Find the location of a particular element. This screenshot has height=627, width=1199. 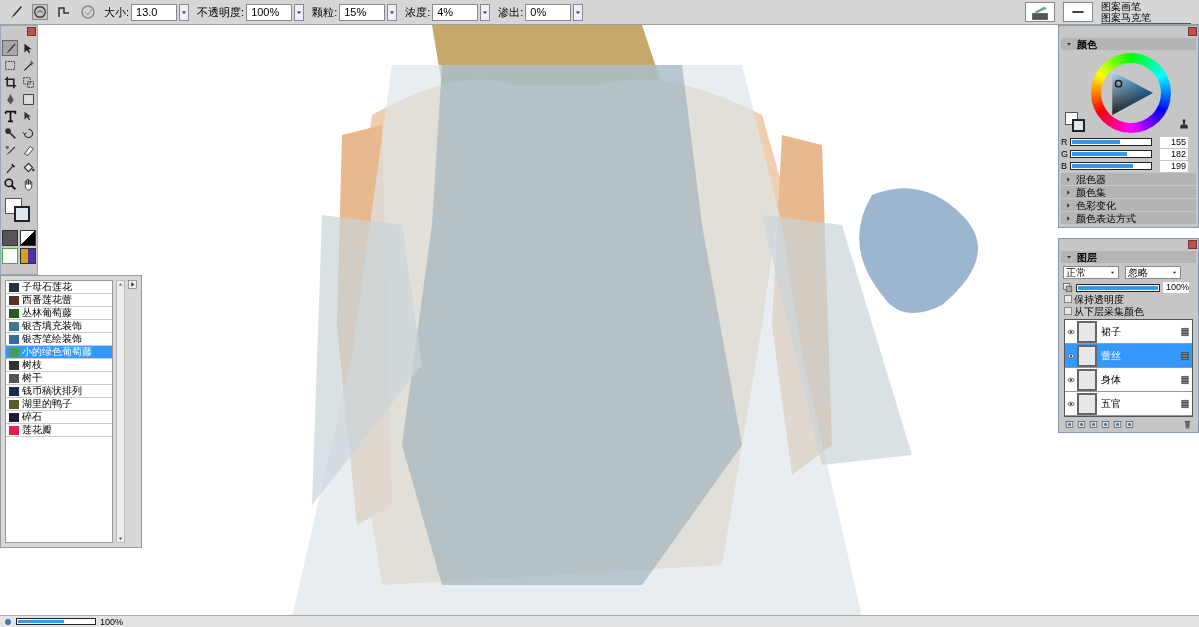

channel-label: G is located at coordinates (1064, 154).